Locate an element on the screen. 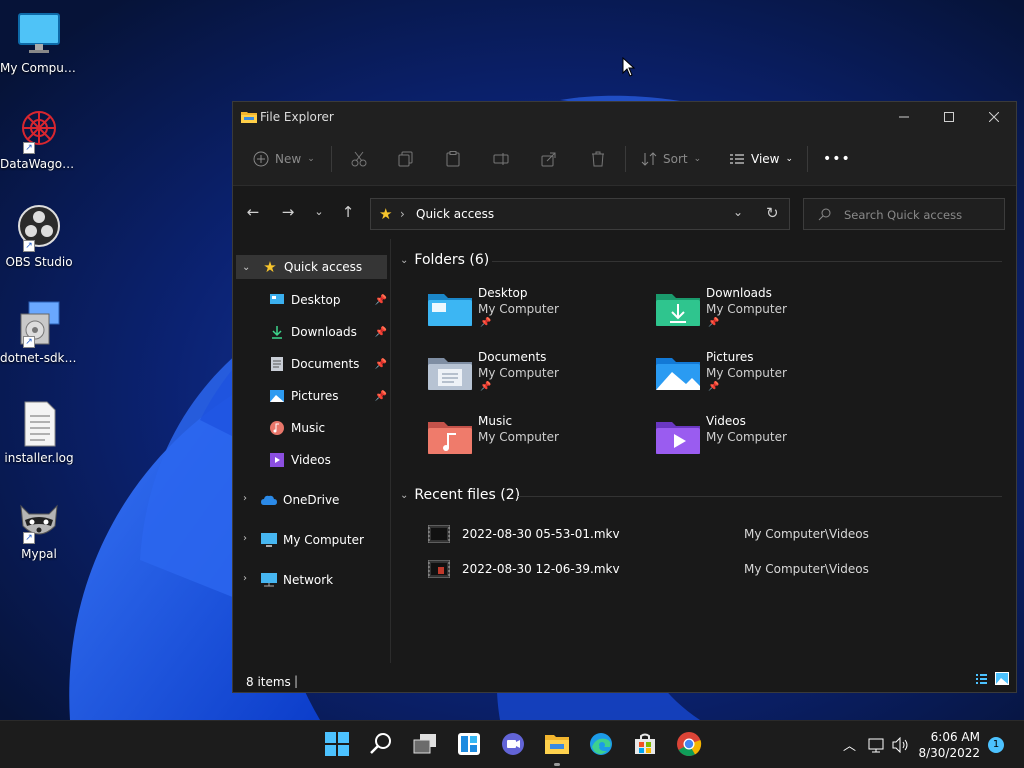 This screenshot has width=1024, height=768. copy-button is located at coordinates (406, 159).